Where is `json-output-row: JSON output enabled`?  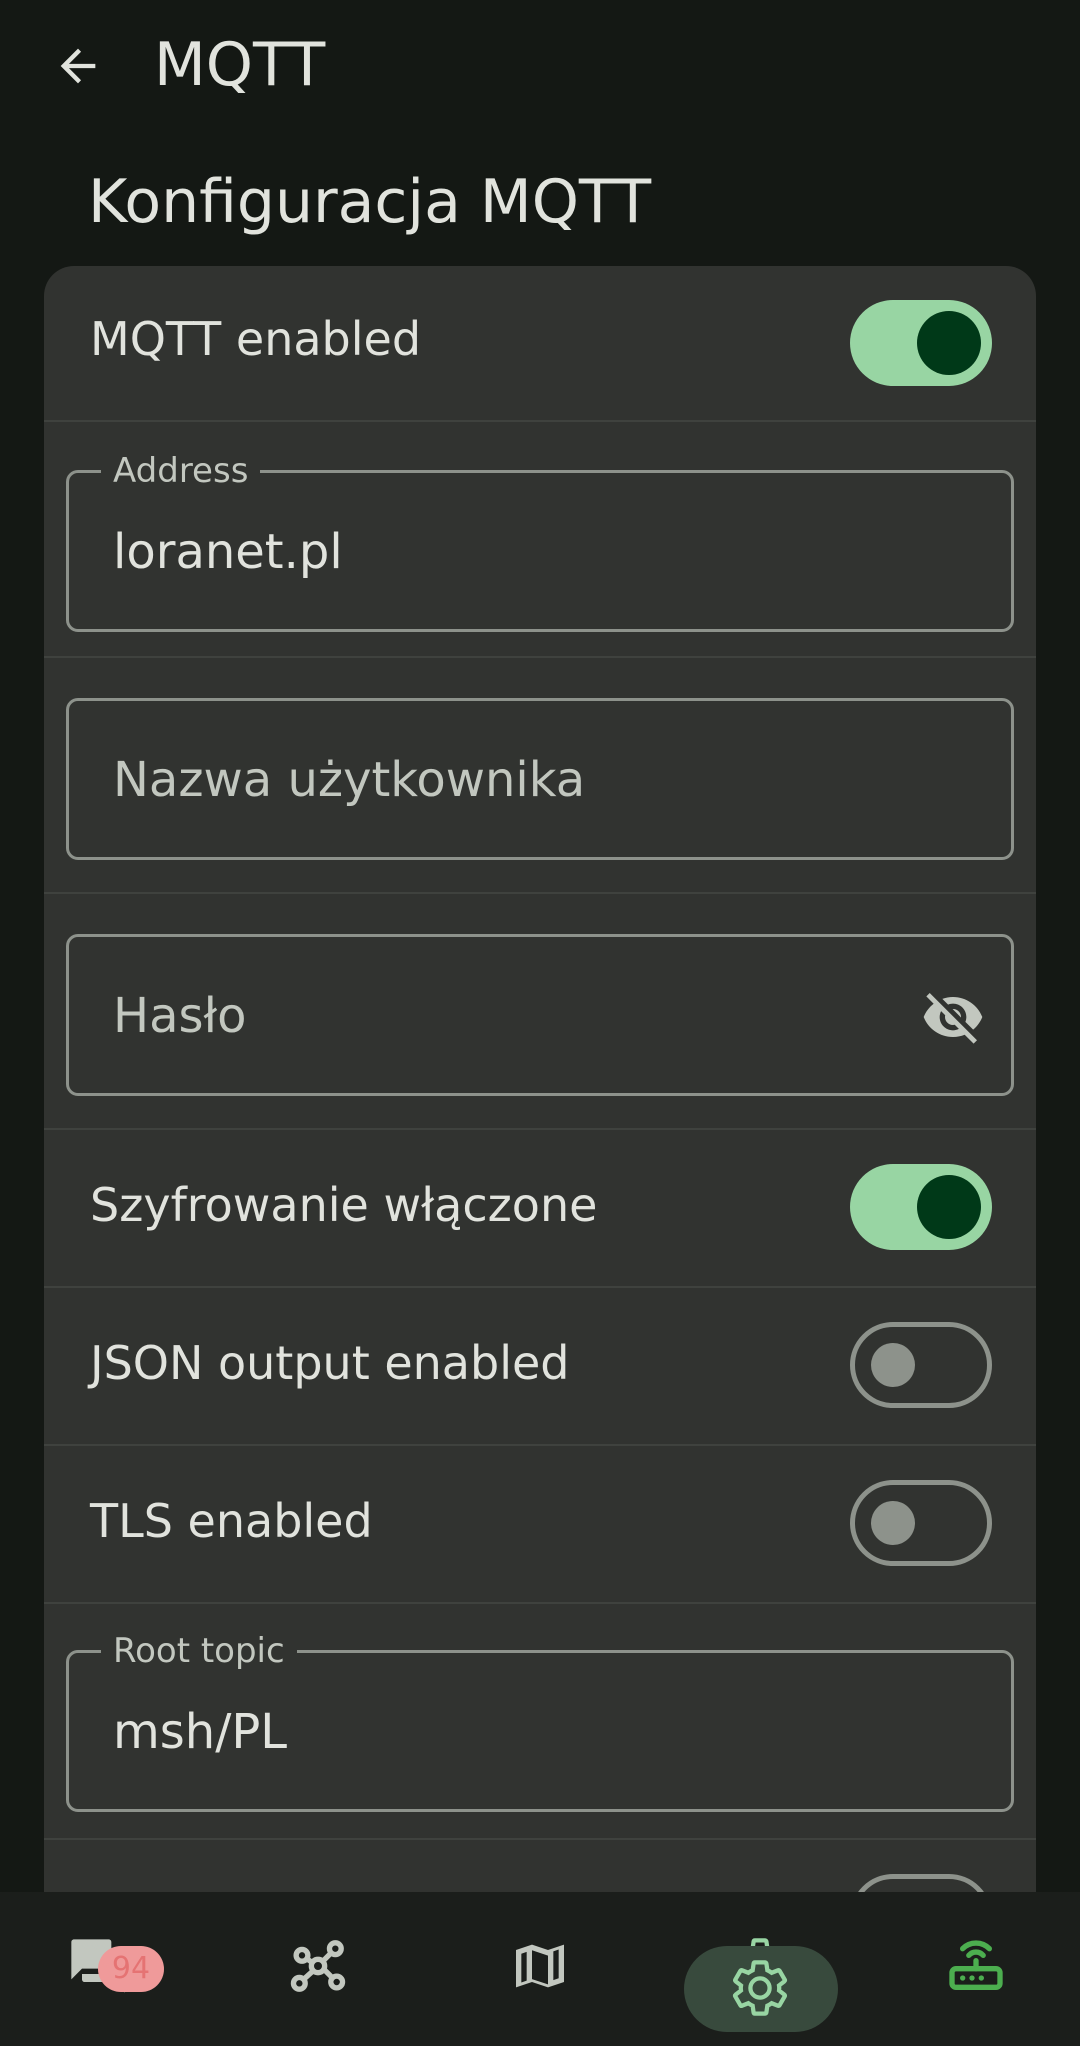 json-output-row: JSON output enabled is located at coordinates (540, 1367).